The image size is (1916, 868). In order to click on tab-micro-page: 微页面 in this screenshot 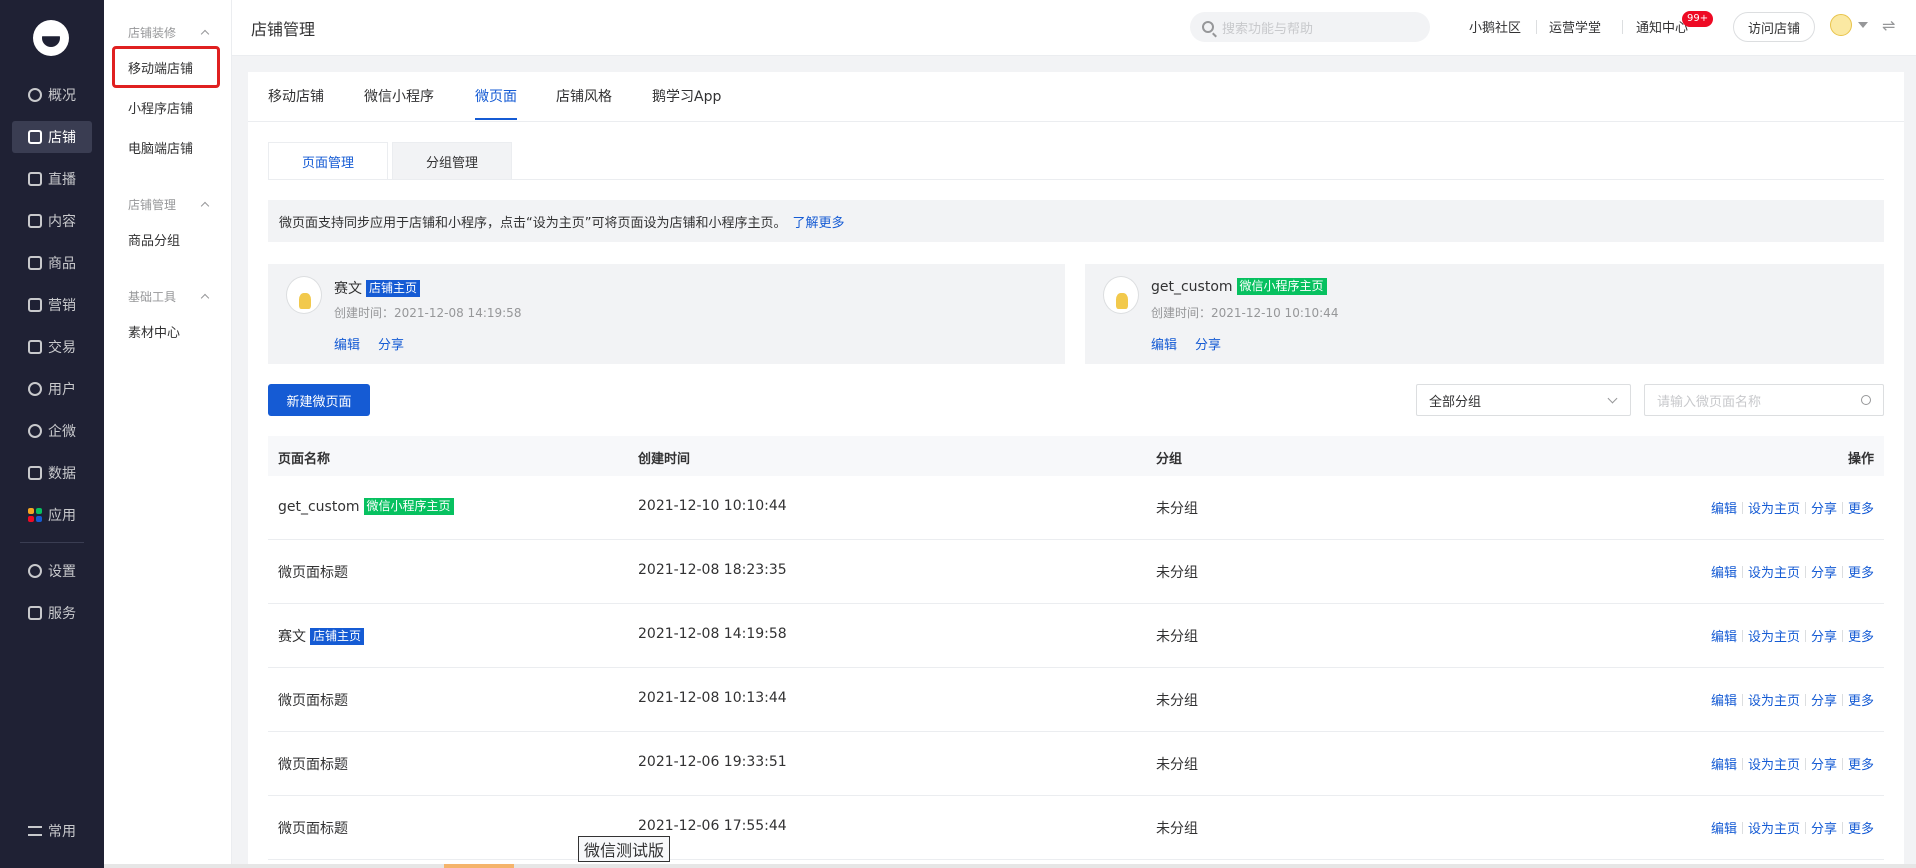, I will do `click(496, 96)`.